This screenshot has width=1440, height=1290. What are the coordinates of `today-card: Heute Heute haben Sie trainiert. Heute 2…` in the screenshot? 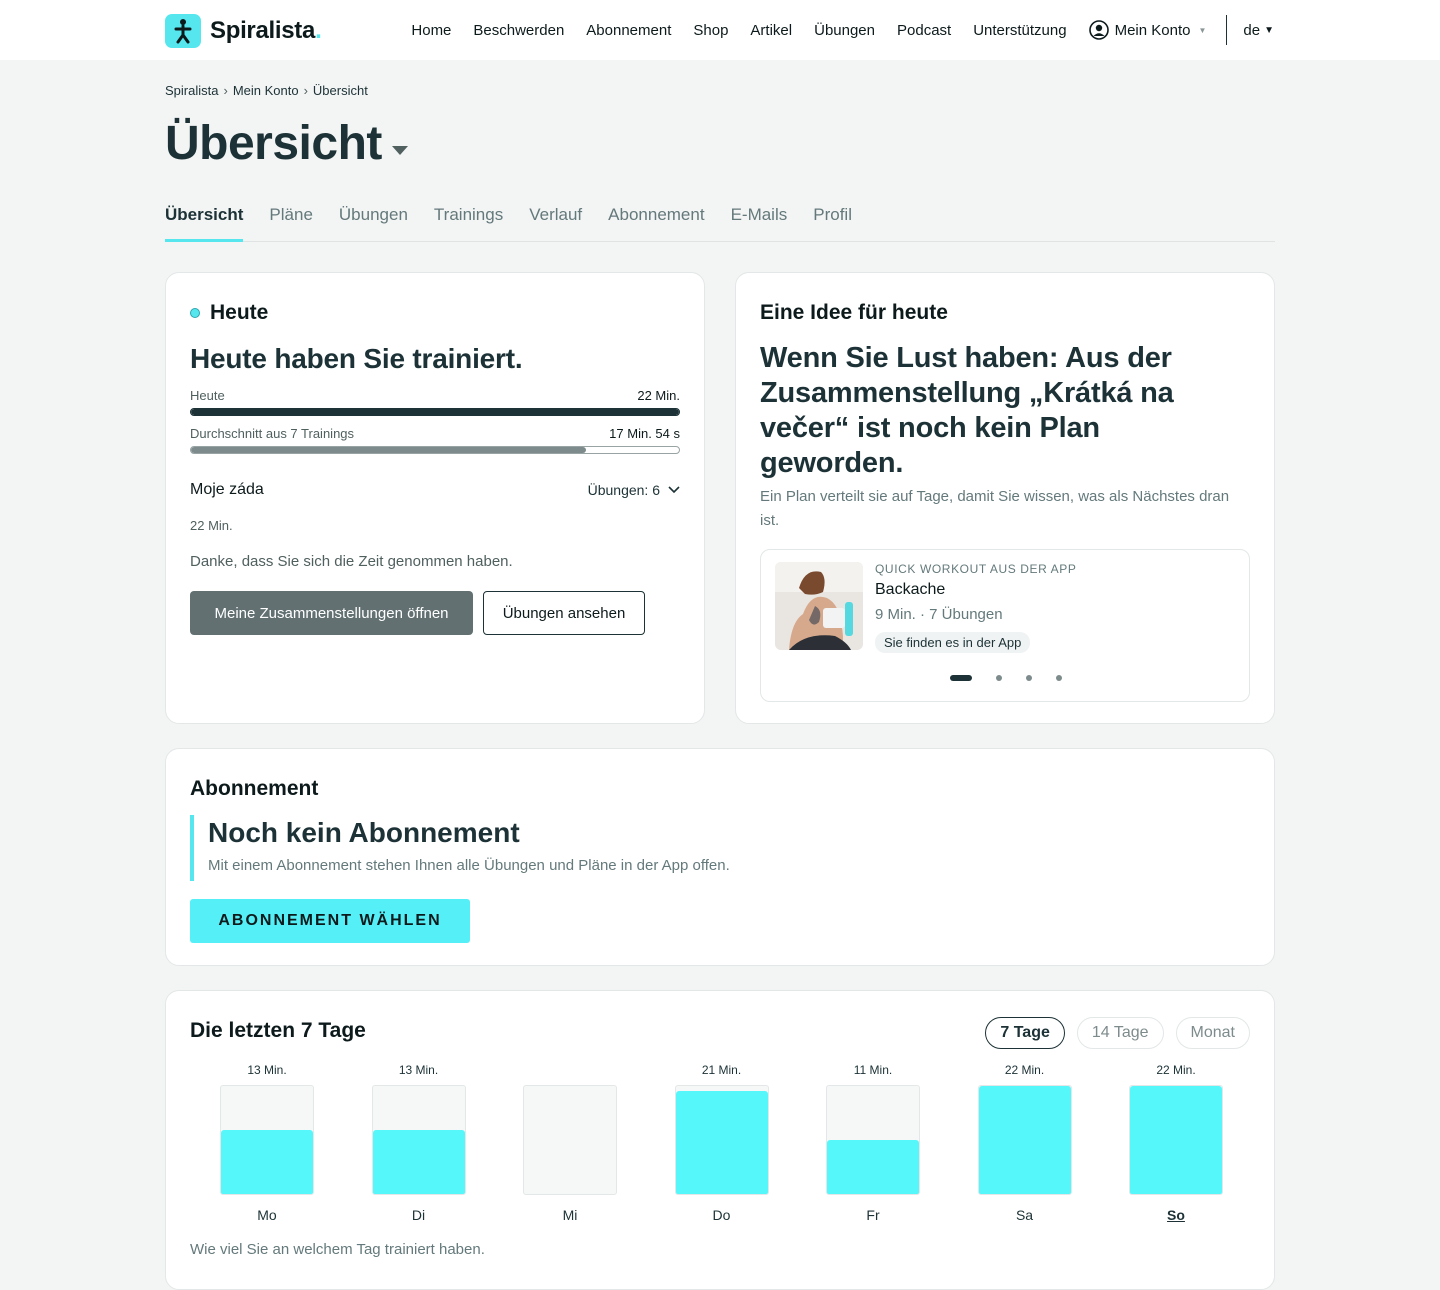 It's located at (435, 498).